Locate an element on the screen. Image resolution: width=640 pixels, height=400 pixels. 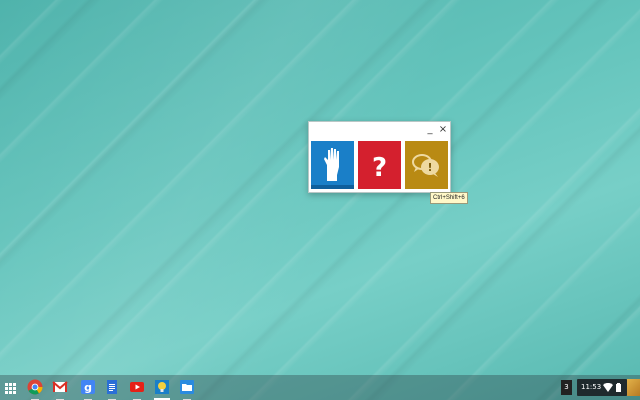
shelf-app-files is located at coordinates (187, 389).